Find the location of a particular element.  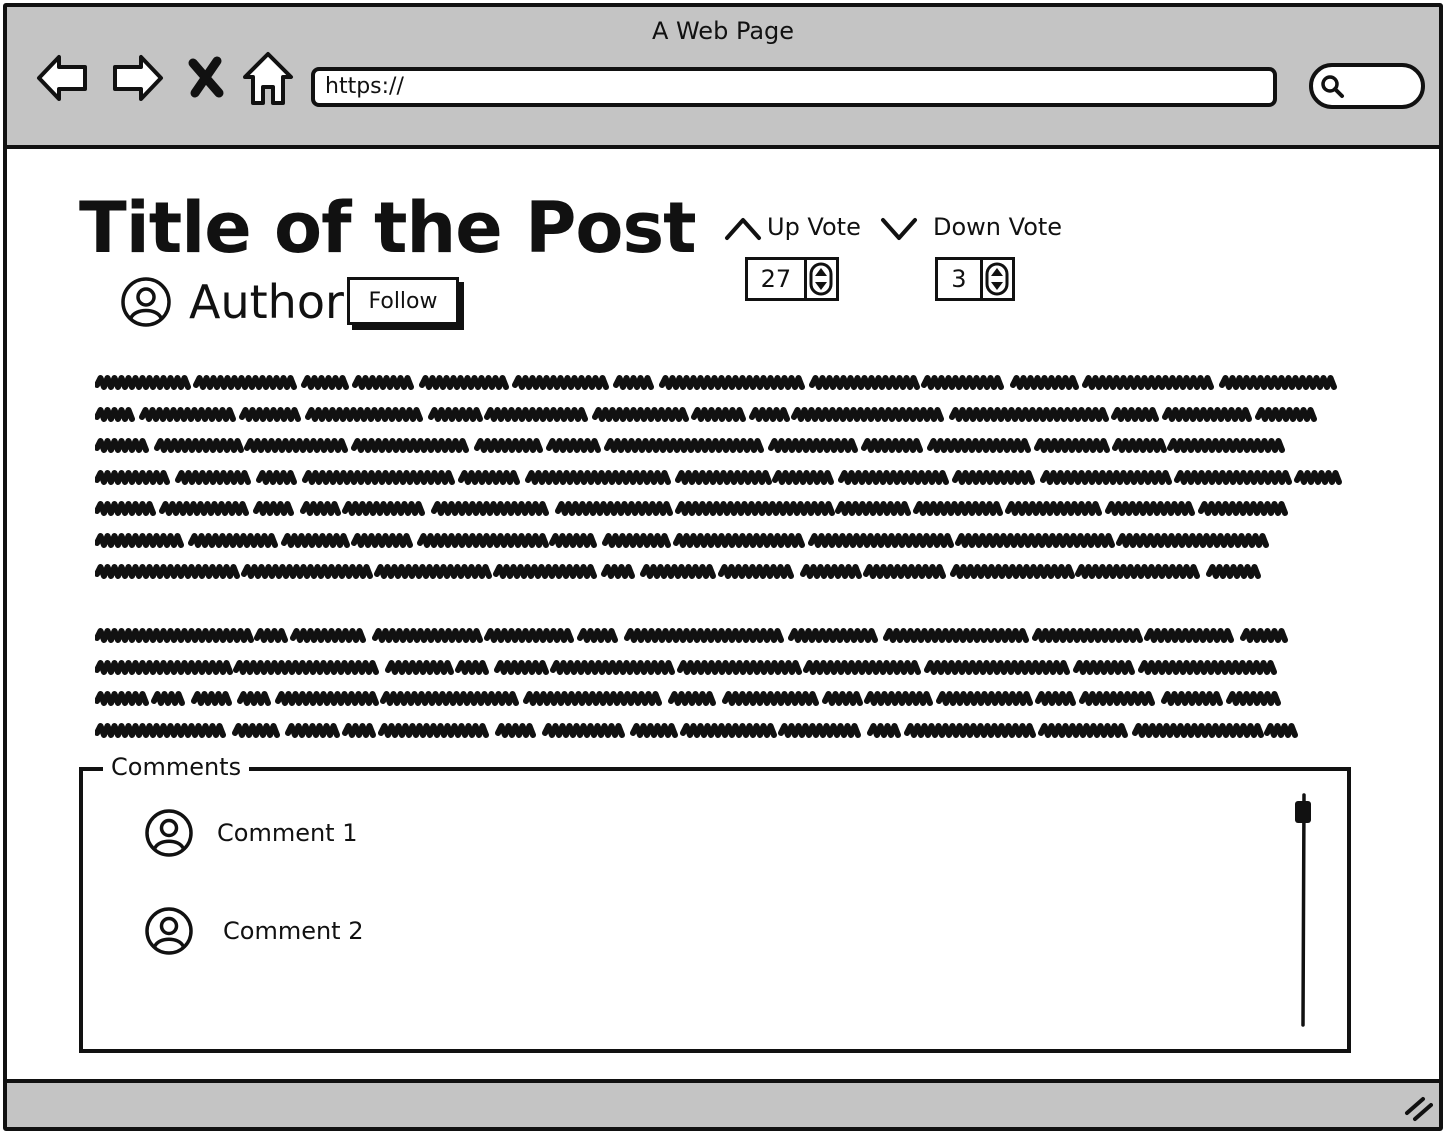

comment-text: Comment 1 is located at coordinates (287, 833).